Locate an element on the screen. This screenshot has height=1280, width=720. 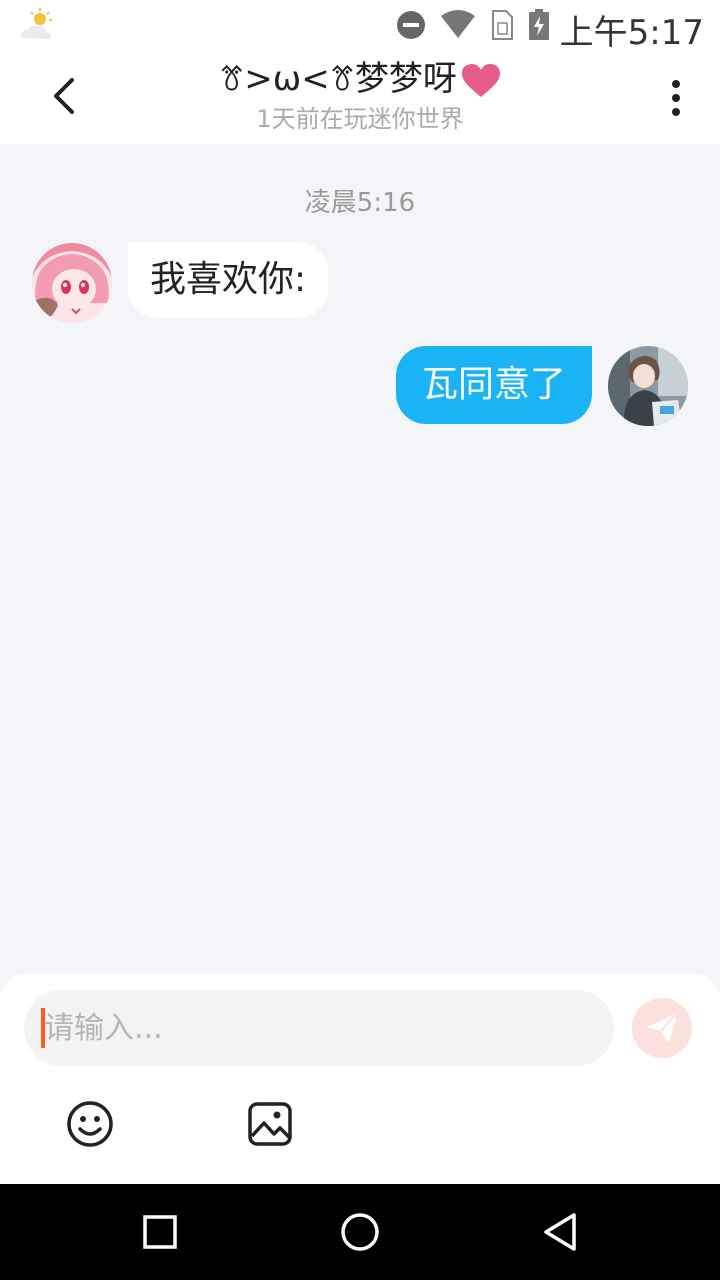
emoji-icon is located at coordinates (90, 1124).